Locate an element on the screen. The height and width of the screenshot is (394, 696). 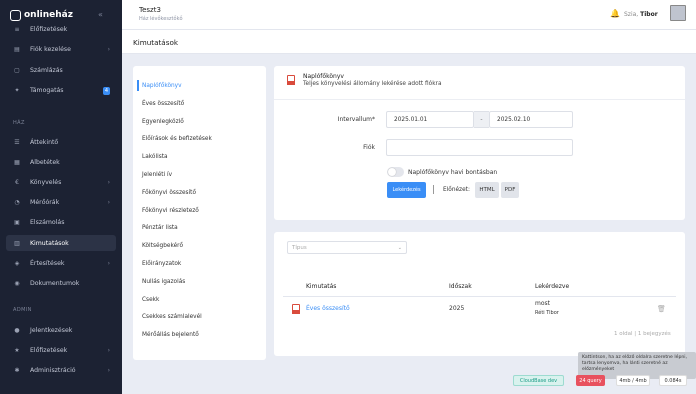
report-item: Főkönyvi összesítő is located at coordinates (169, 193).